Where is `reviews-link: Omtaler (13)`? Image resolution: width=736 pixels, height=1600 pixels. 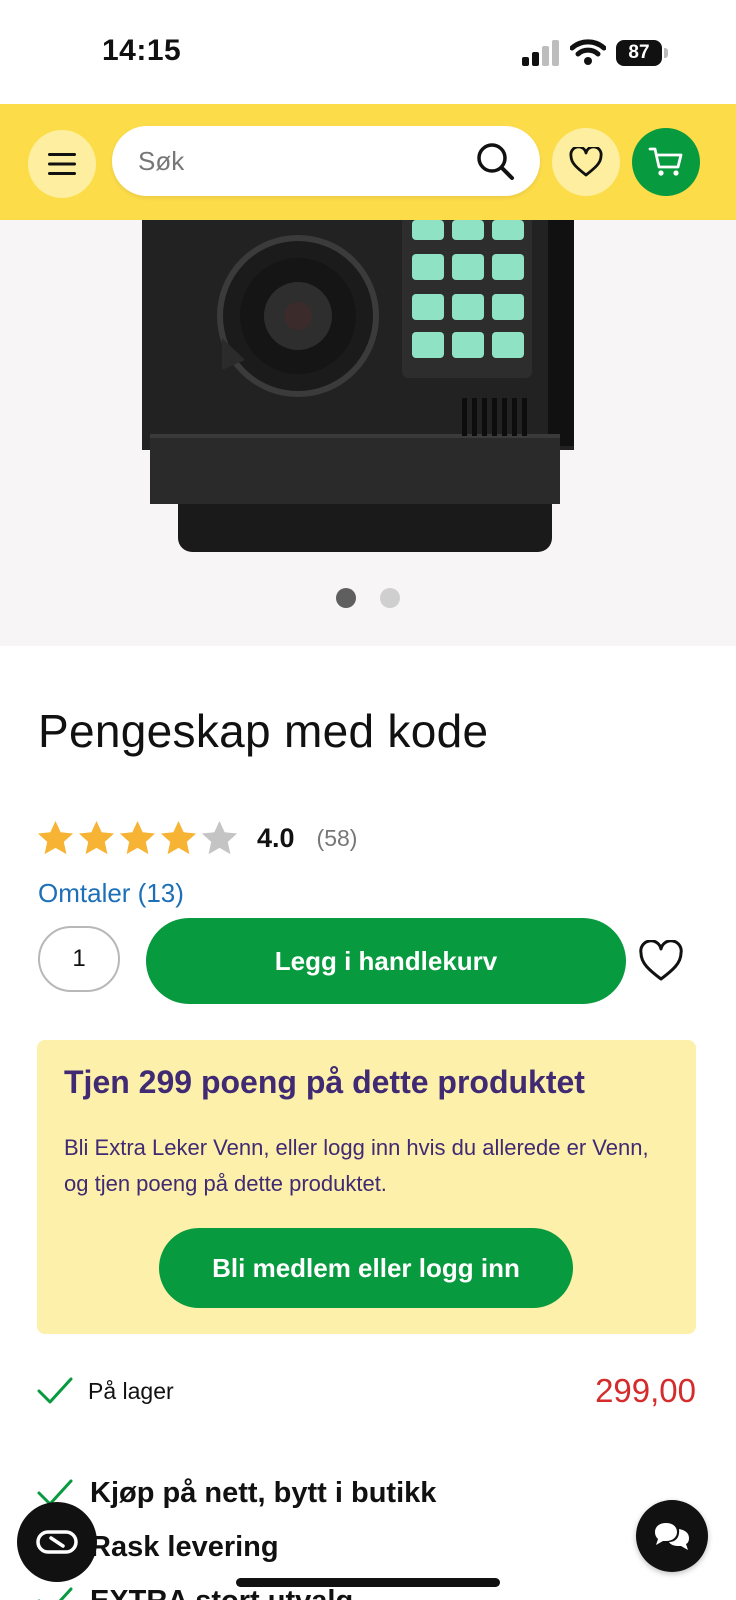
reviews-link: Omtaler (13) is located at coordinates (111, 893).